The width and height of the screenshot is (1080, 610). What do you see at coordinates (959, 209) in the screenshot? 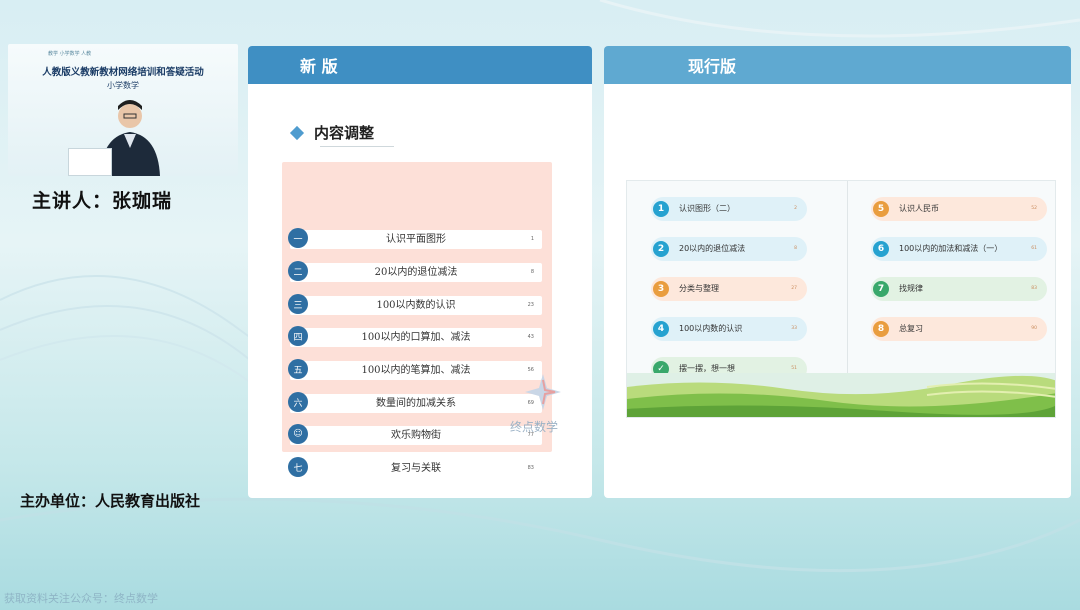
I see `current-toc-item: 5 认识人民币 52` at bounding box center [959, 209].